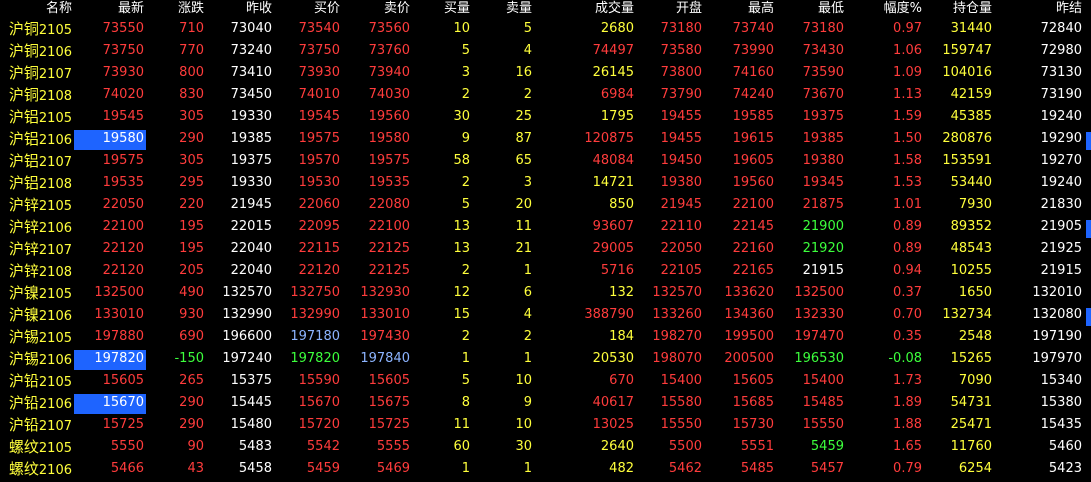  What do you see at coordinates (55, 382) in the screenshot?
I see `contract-month: 2105` at bounding box center [55, 382].